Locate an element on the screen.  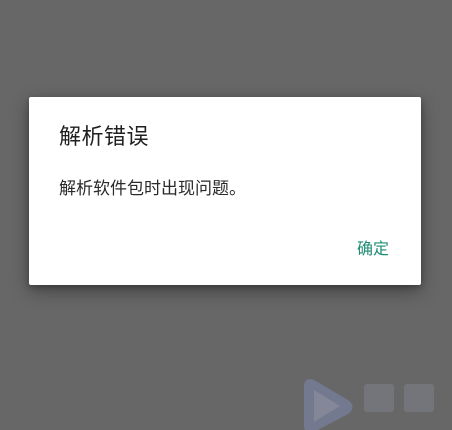
confirm-button: 确定 is located at coordinates (373, 249).